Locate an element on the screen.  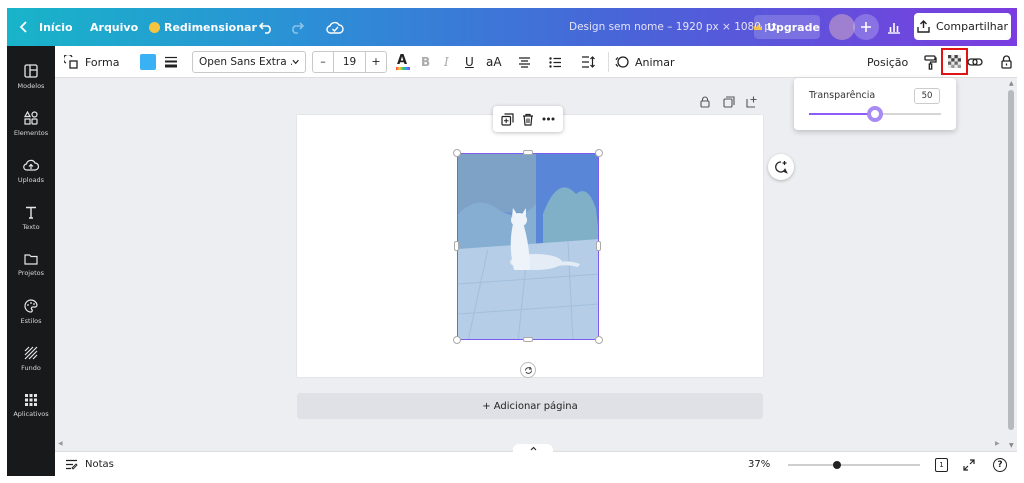
collapse-pages-tab is located at coordinates (533, 448).